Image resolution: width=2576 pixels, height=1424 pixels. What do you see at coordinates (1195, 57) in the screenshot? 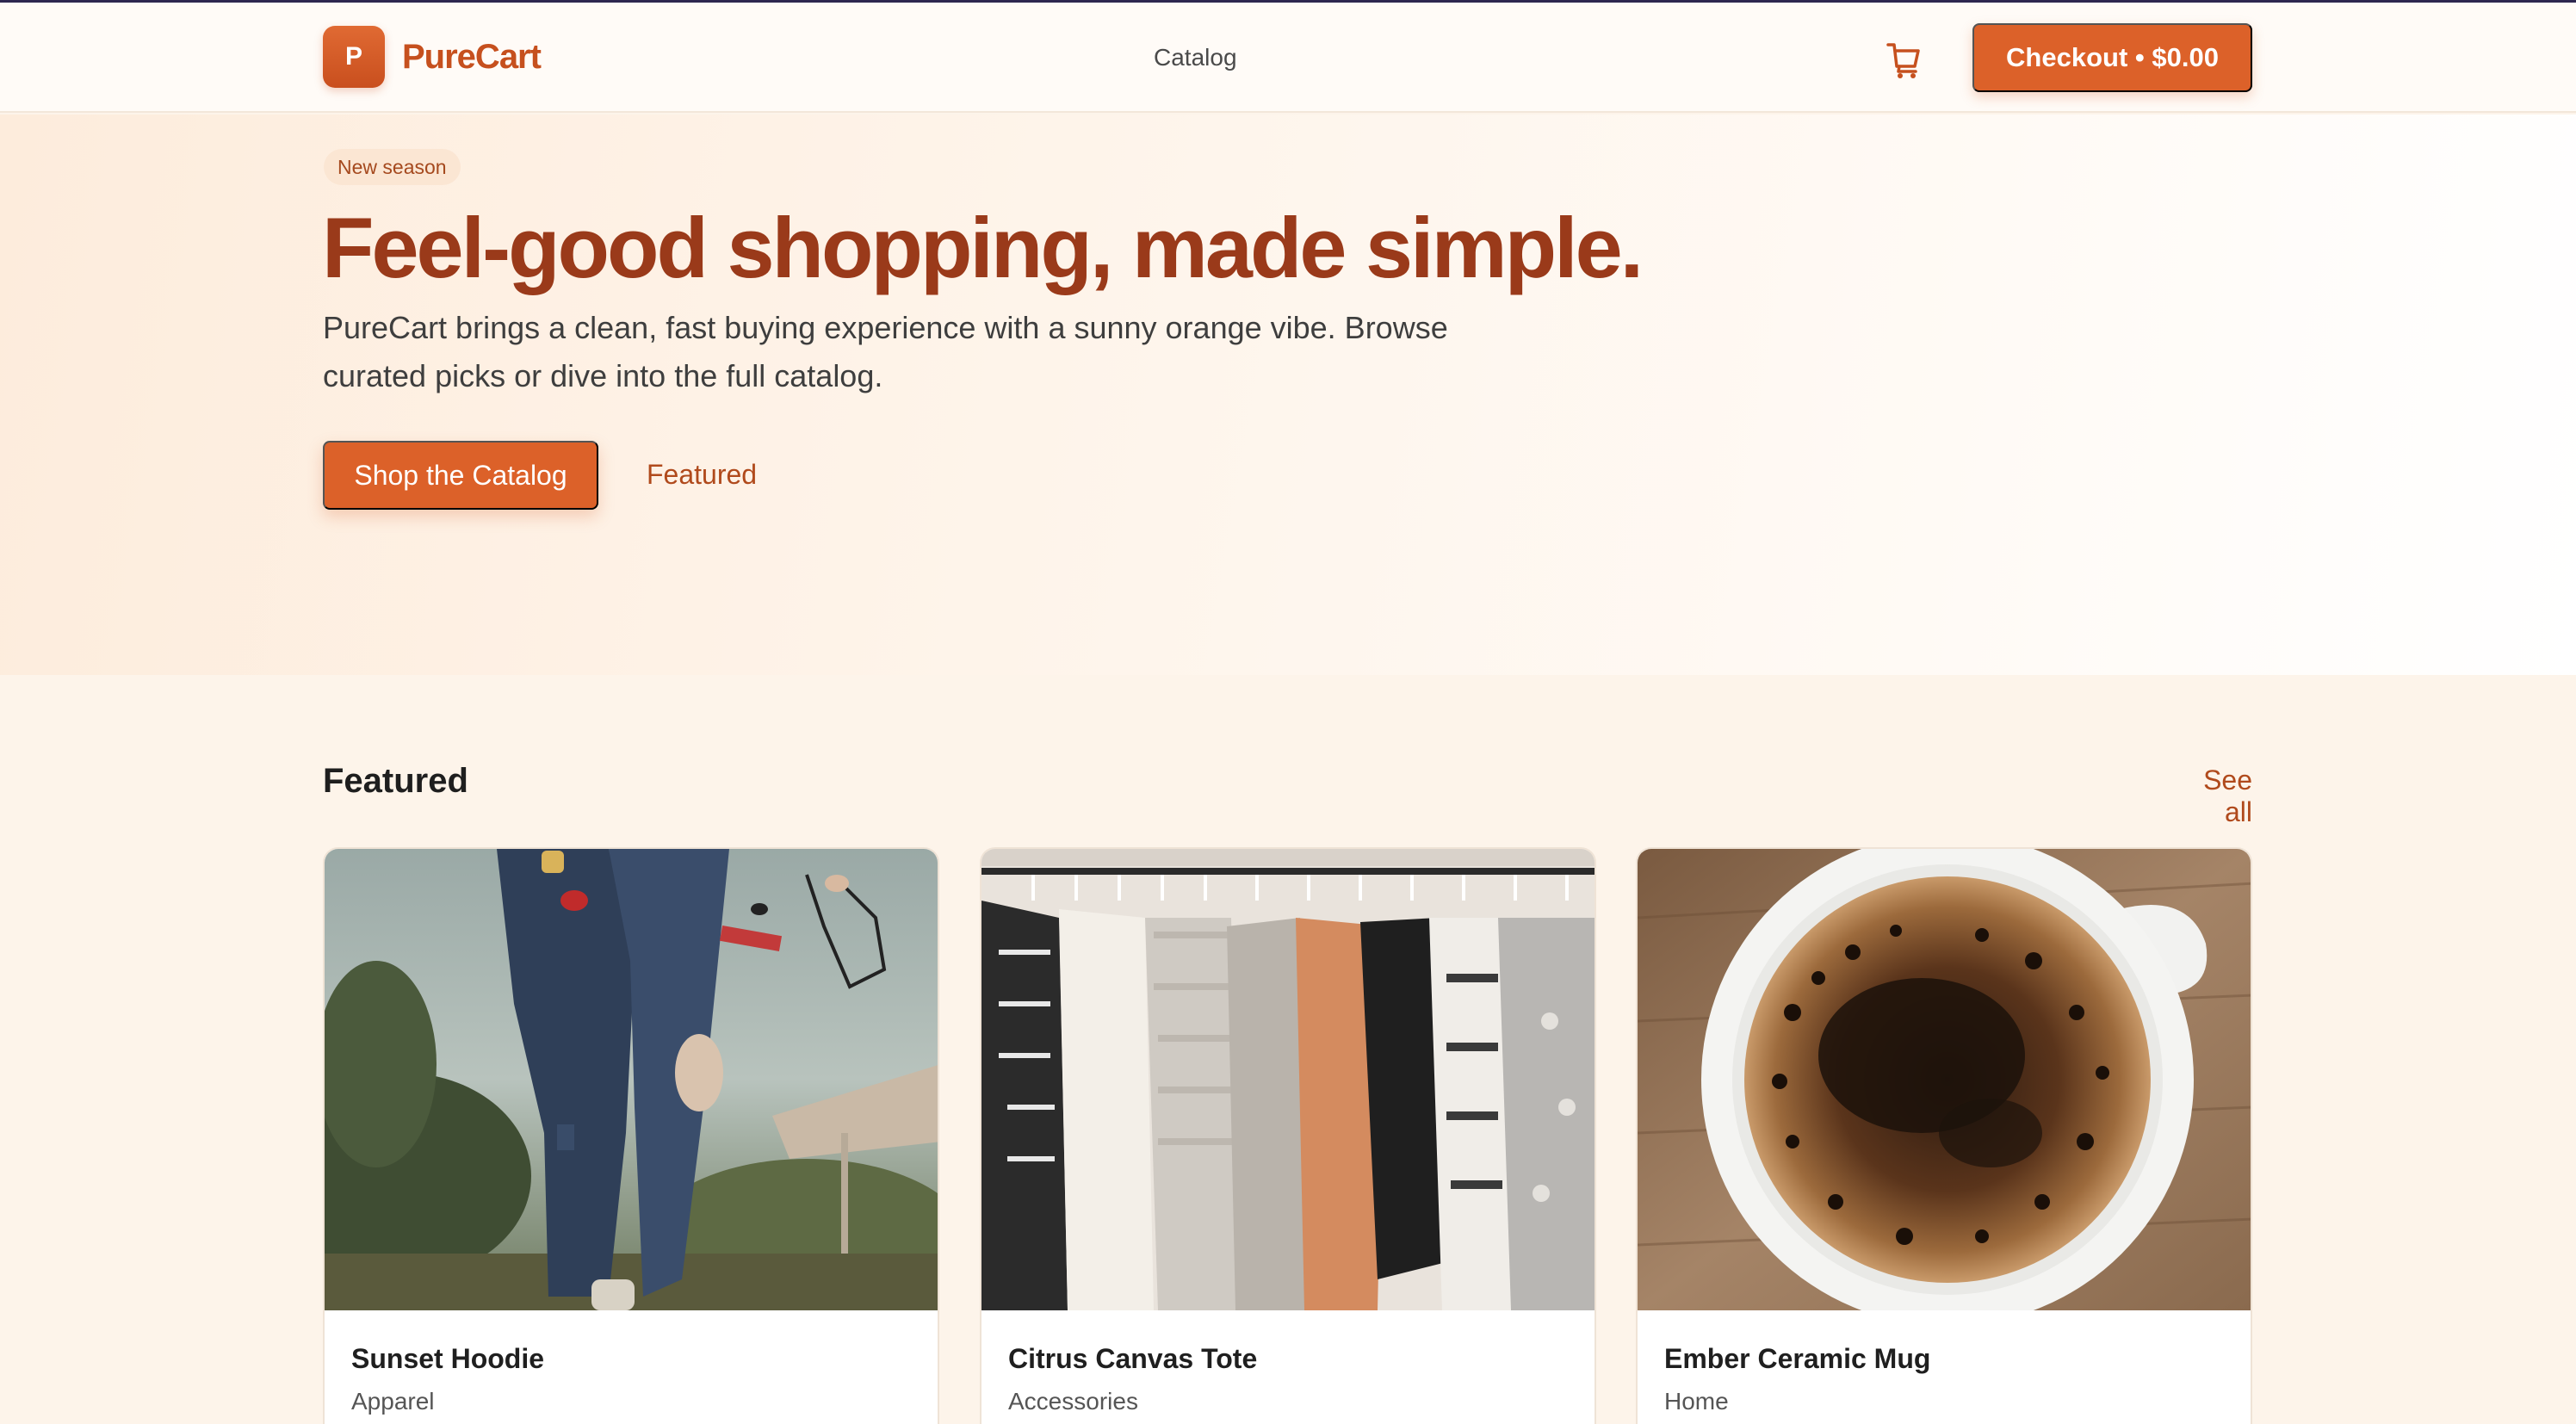
I see `nav-link-catalog: Catalog` at bounding box center [1195, 57].